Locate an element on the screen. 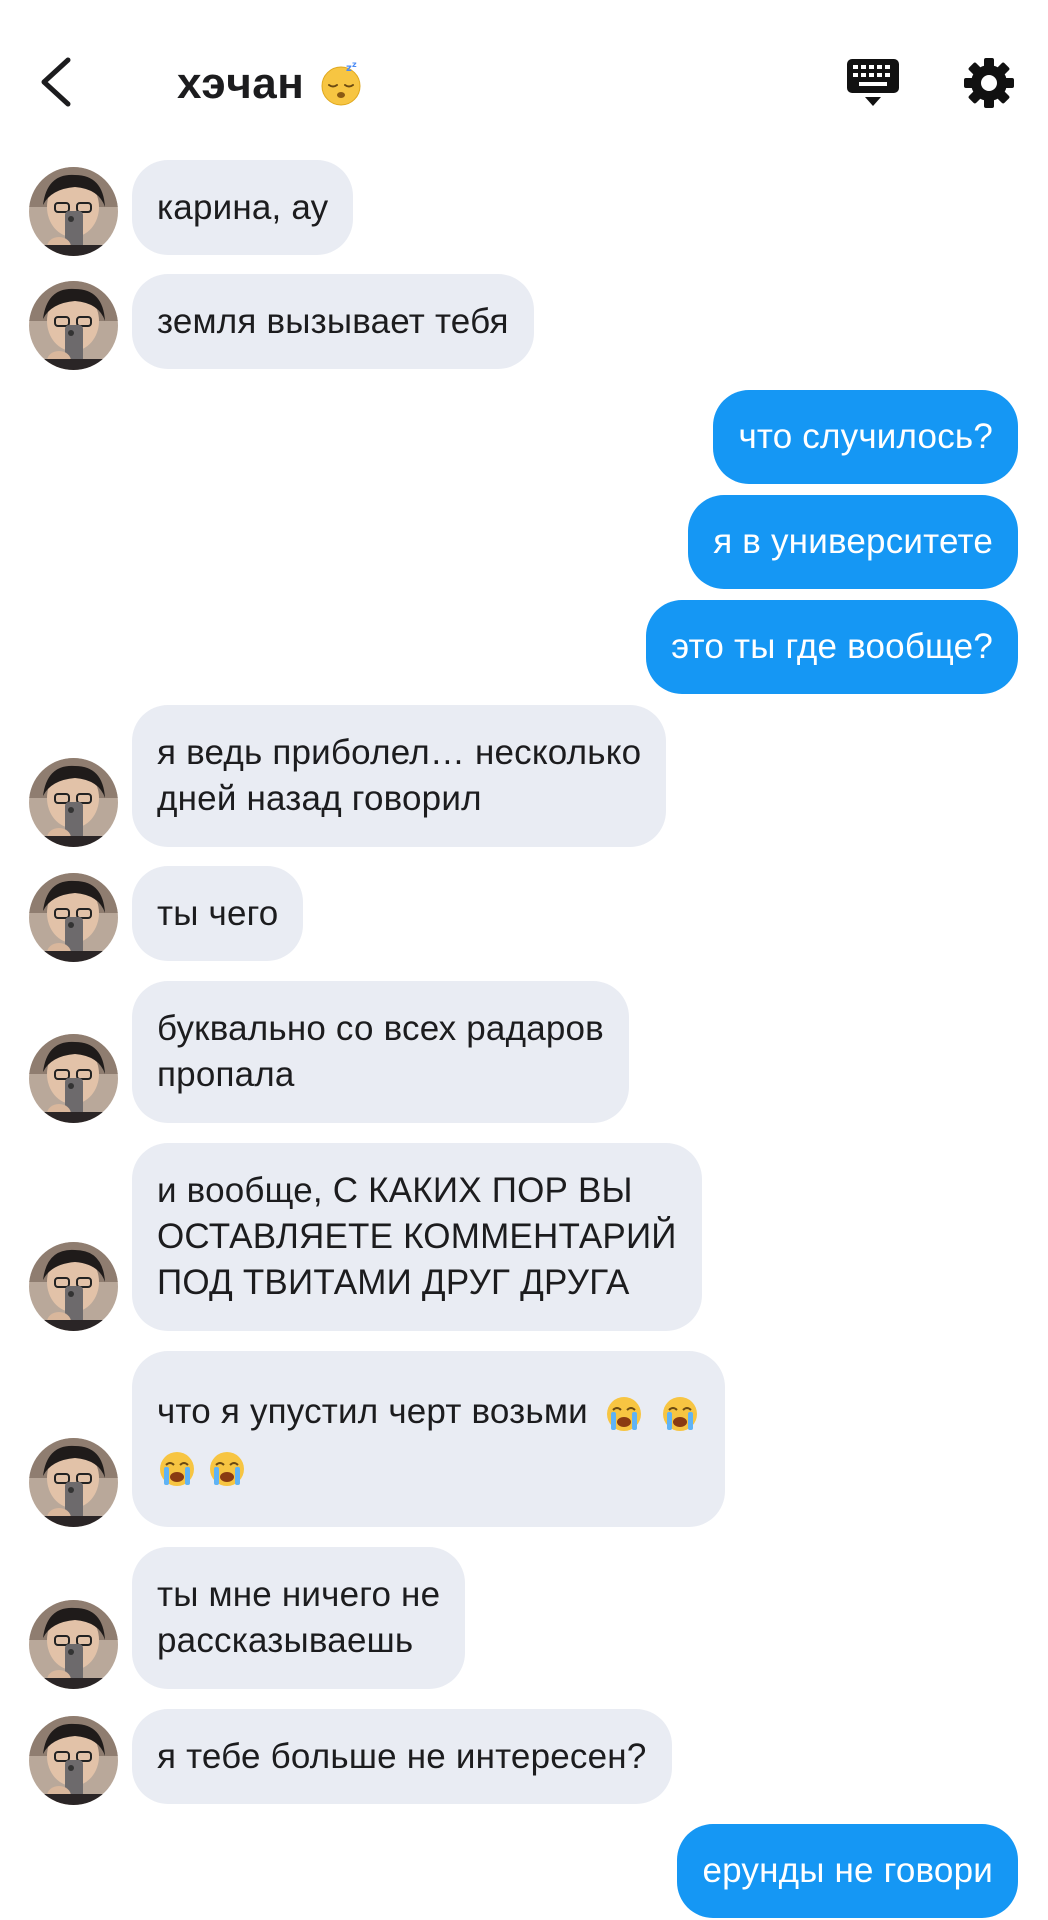 Image resolution: width=1048 pixels, height=1920 pixels. message-text: ты чего is located at coordinates (218, 913).